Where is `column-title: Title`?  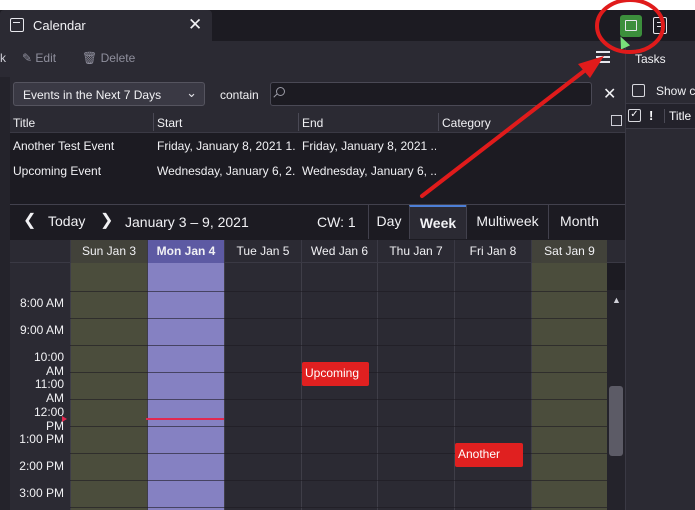
column-title: Title is located at coordinates (24, 123).